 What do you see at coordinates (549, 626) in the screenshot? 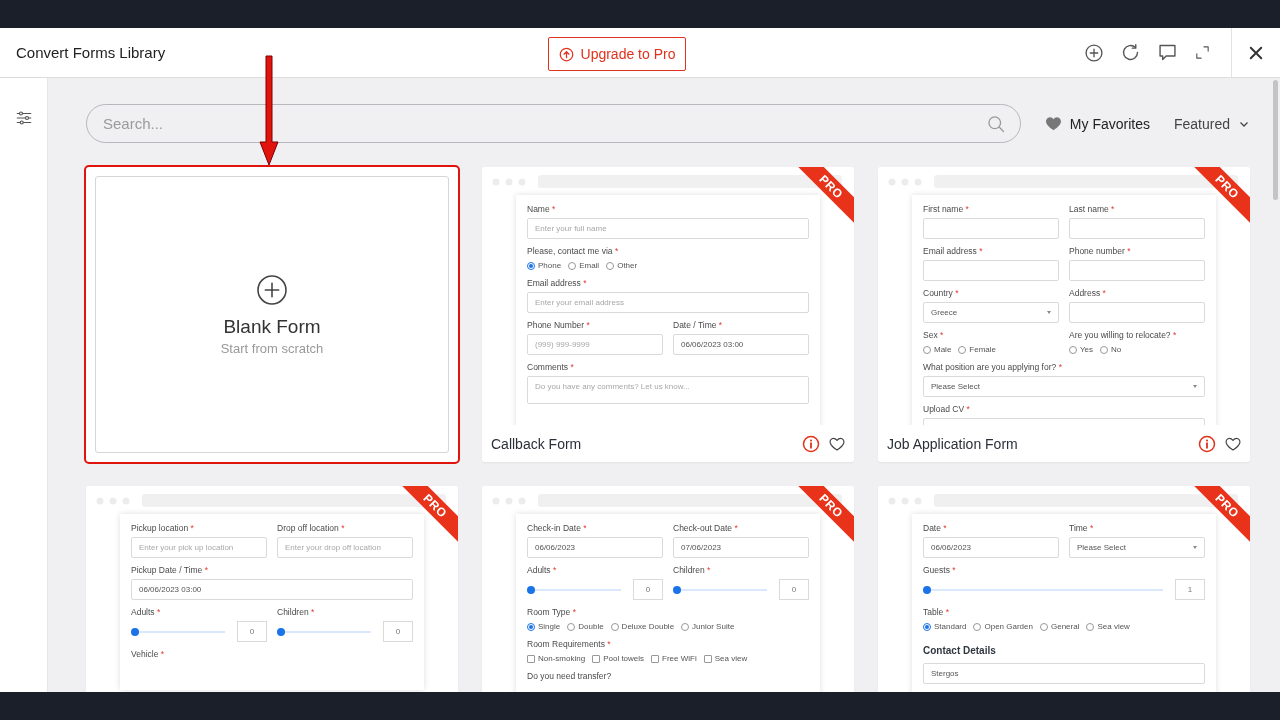
I see `option-label: Single` at bounding box center [549, 626].